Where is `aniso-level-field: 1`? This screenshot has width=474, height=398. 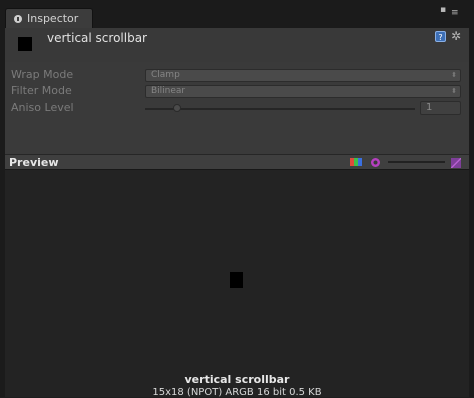
aniso-level-field: 1 is located at coordinates (440, 108).